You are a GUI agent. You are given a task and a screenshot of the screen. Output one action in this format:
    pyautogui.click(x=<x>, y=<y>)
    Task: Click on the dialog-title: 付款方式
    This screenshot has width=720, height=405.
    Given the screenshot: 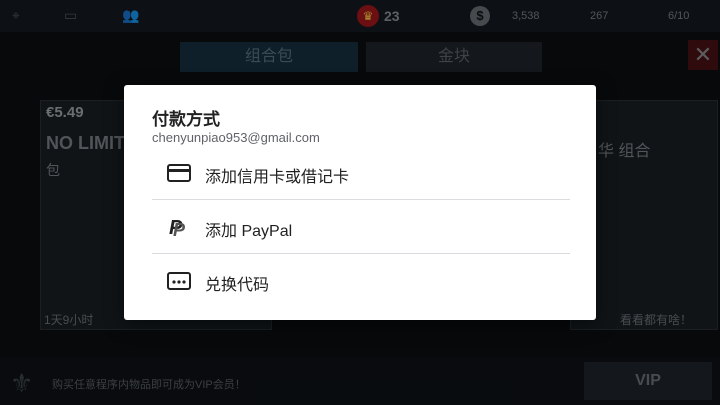 What is the action you would take?
    pyautogui.click(x=186, y=119)
    